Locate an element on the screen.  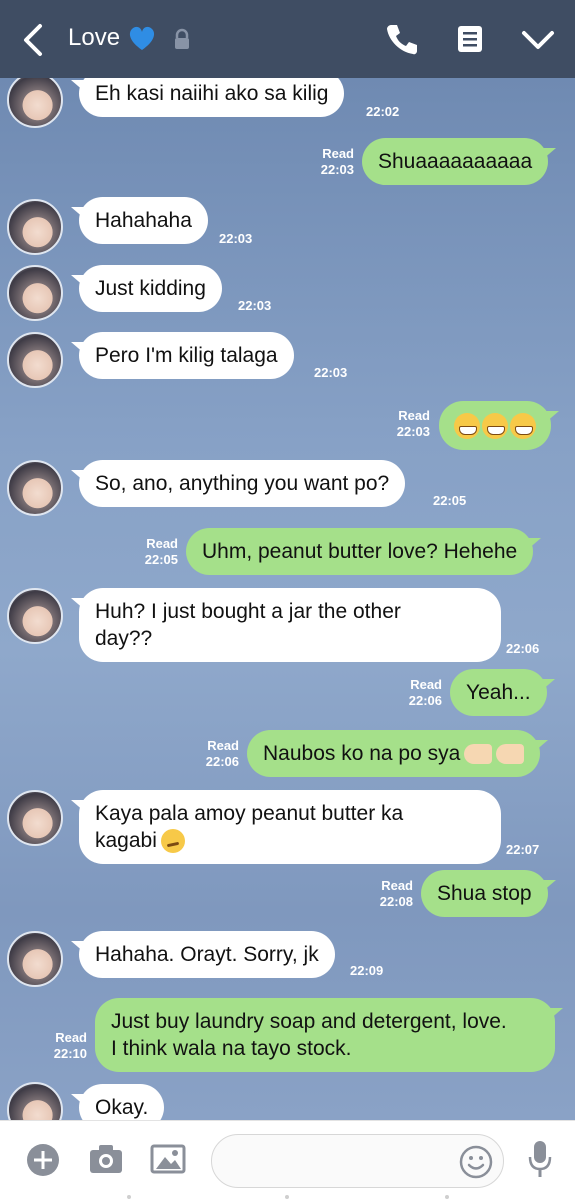
incoming-message: Huh? I just bought a jar the other day?? is located at coordinates (286, 625).